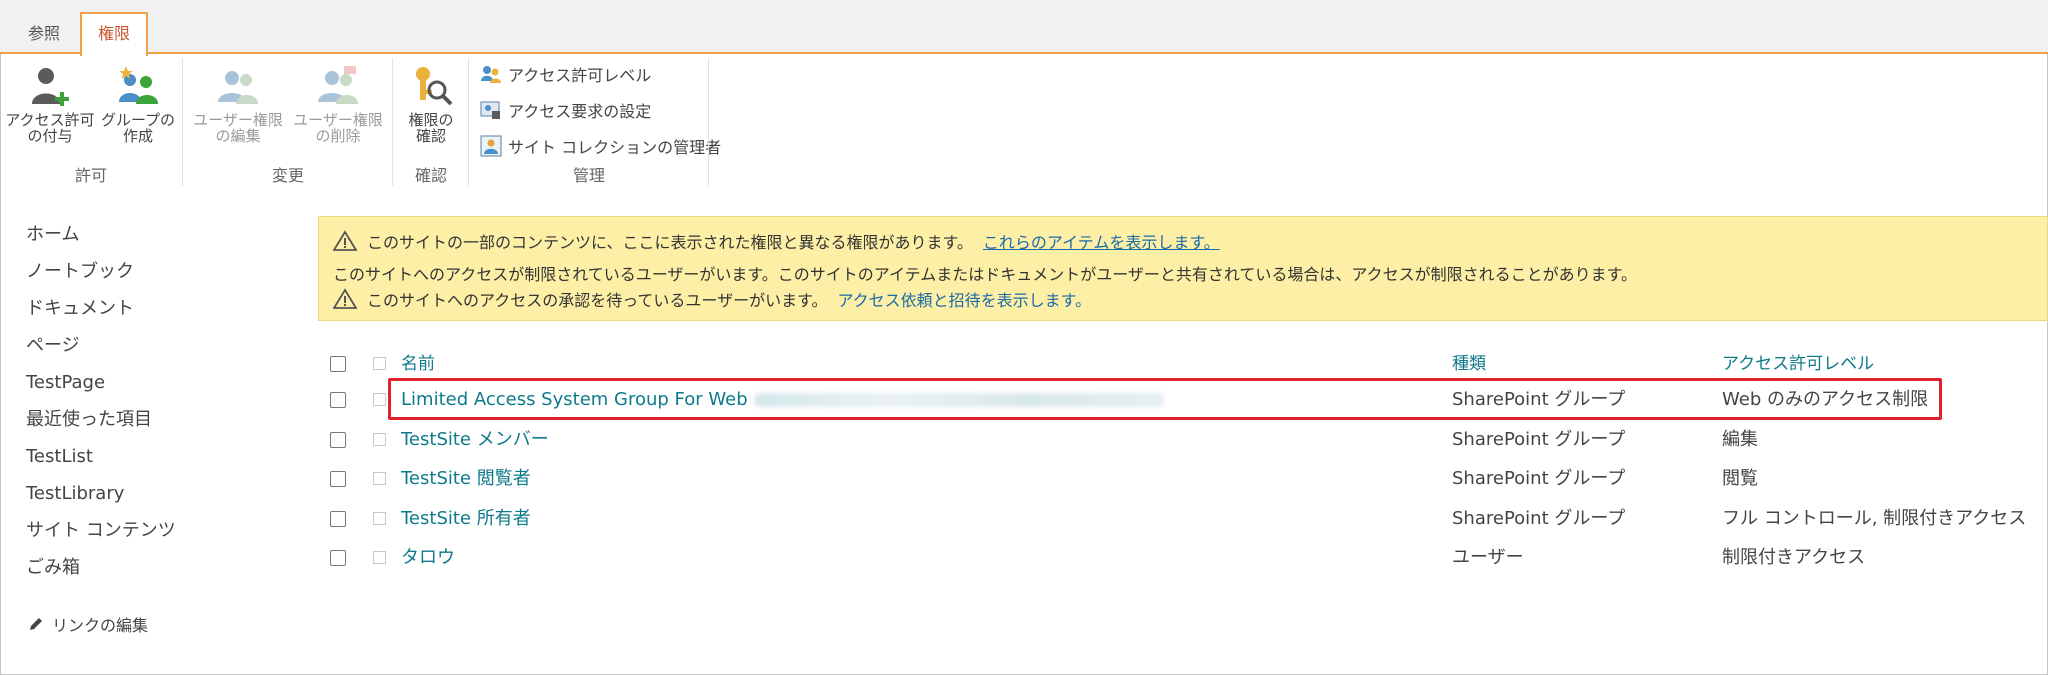  I want to click on grant-line2: の付与, so click(50, 136).